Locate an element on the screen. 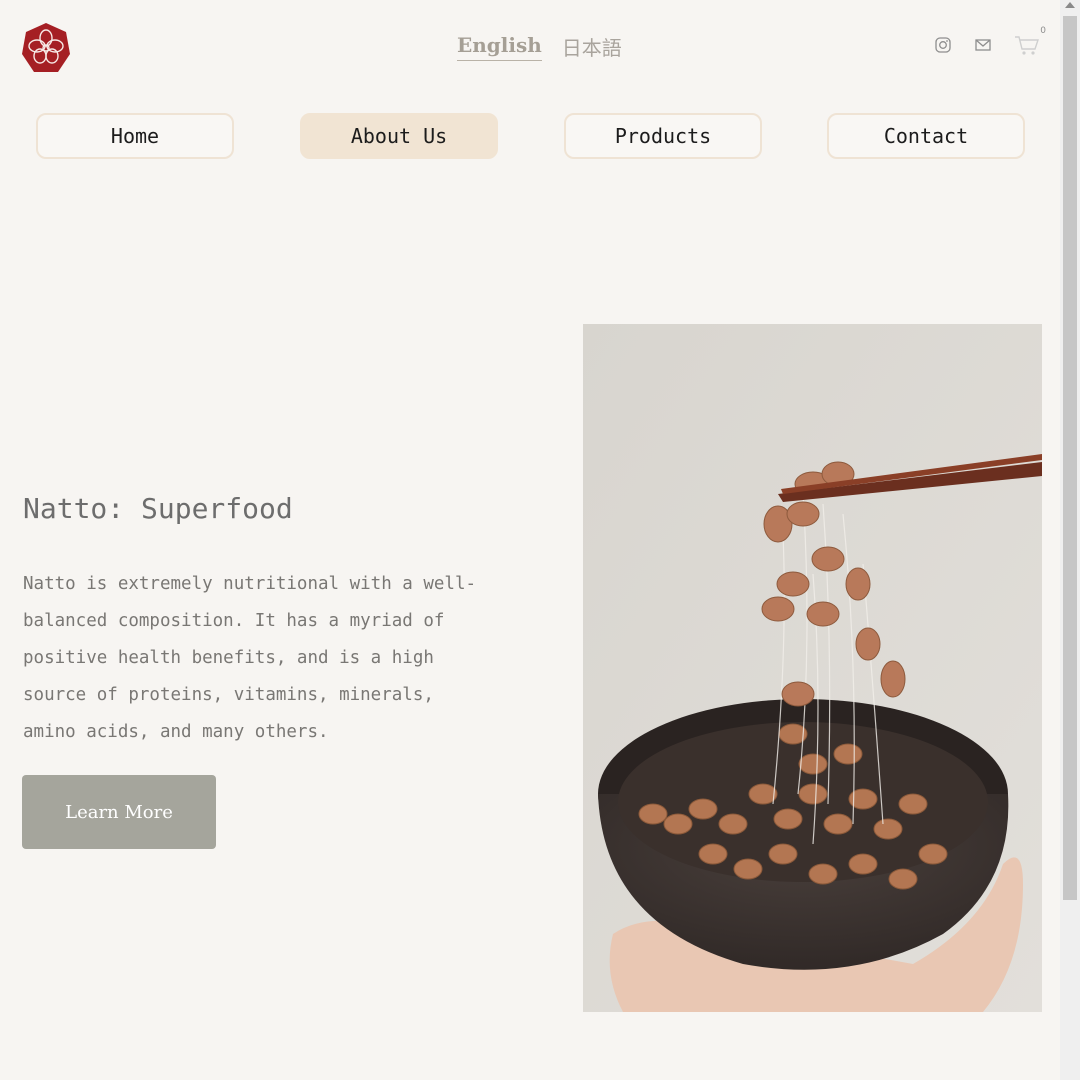  scroll-up-arrow-icon is located at coordinates (1070, 5).